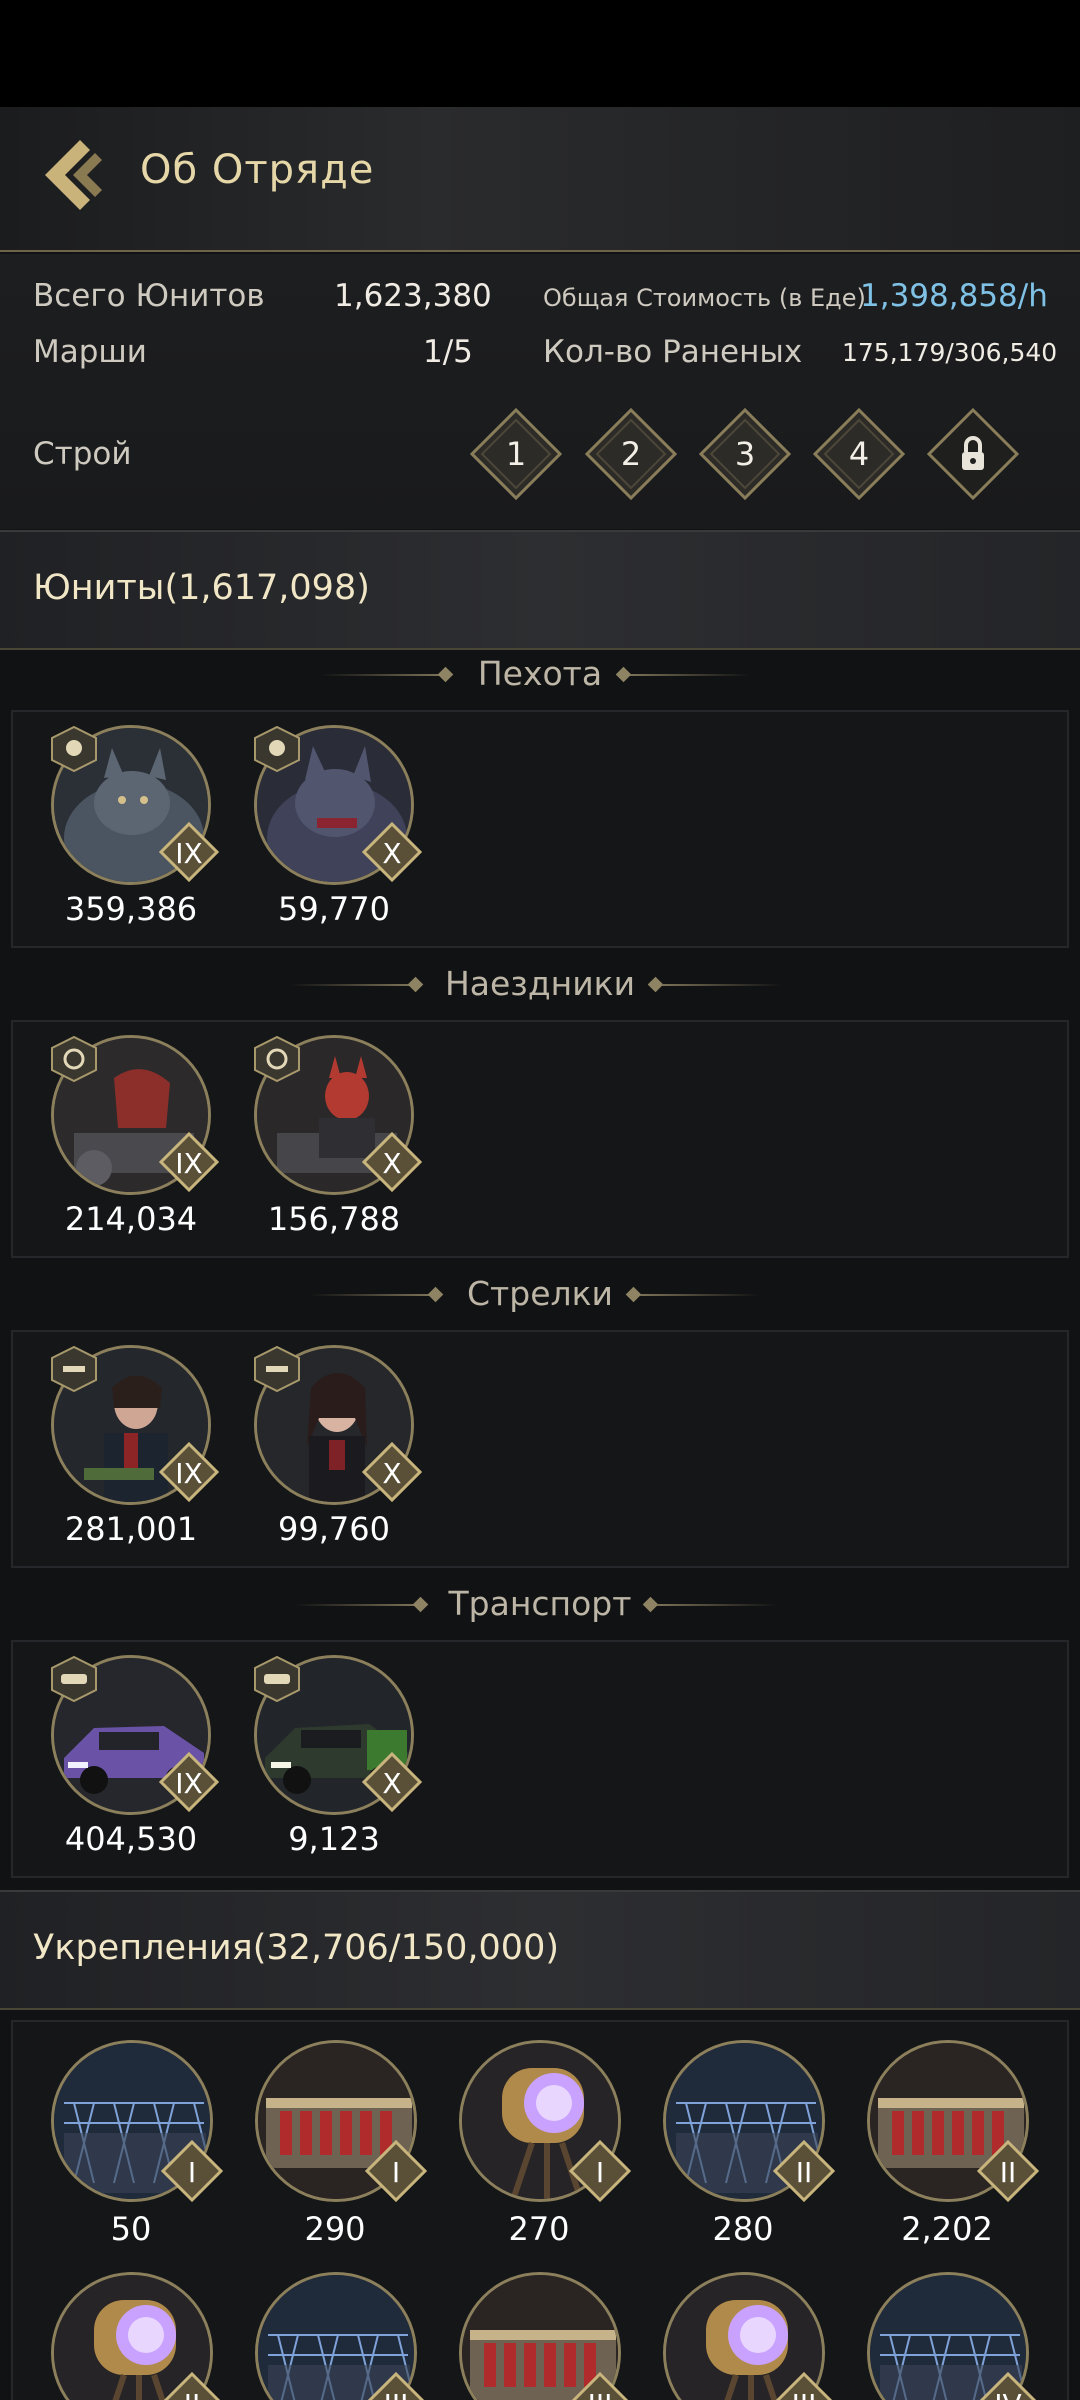 The image size is (1080, 2400). What do you see at coordinates (539, 2229) in the screenshot?
I see `fortification-count: 270` at bounding box center [539, 2229].